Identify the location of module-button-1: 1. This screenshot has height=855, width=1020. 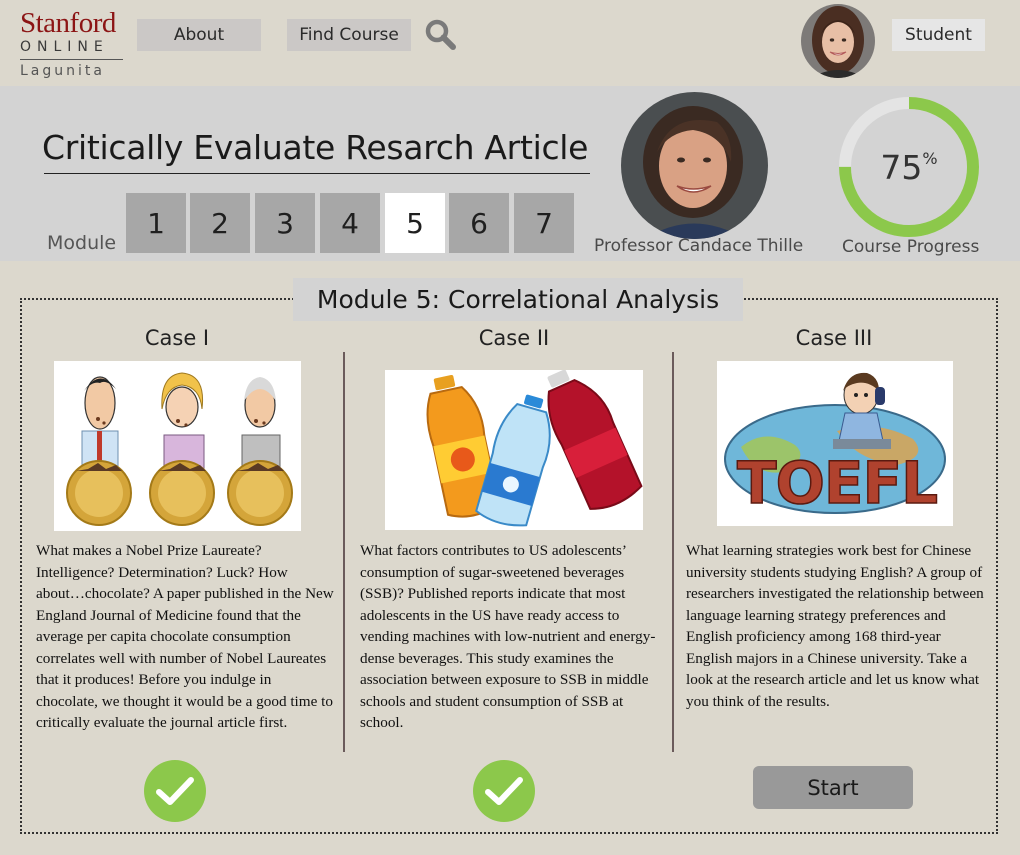
(156, 223).